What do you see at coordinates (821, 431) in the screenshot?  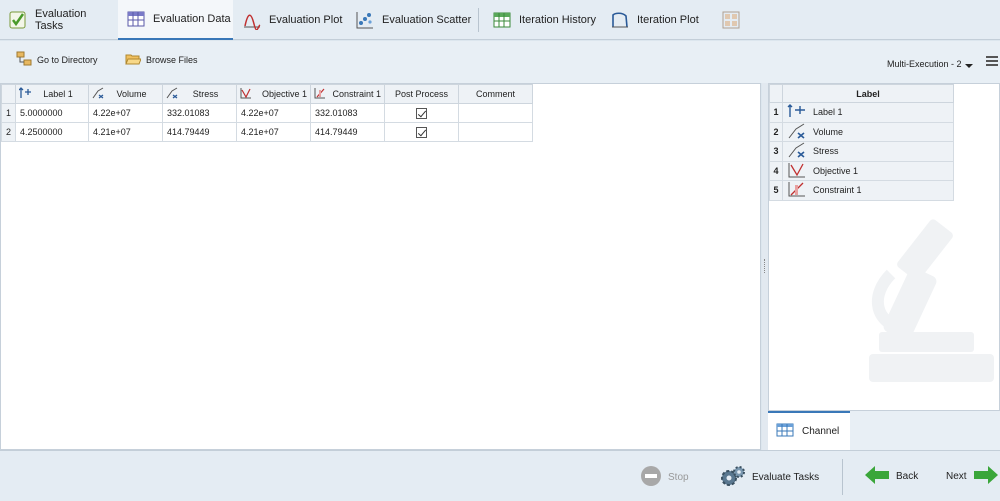 I see `tab-label: Channel` at bounding box center [821, 431].